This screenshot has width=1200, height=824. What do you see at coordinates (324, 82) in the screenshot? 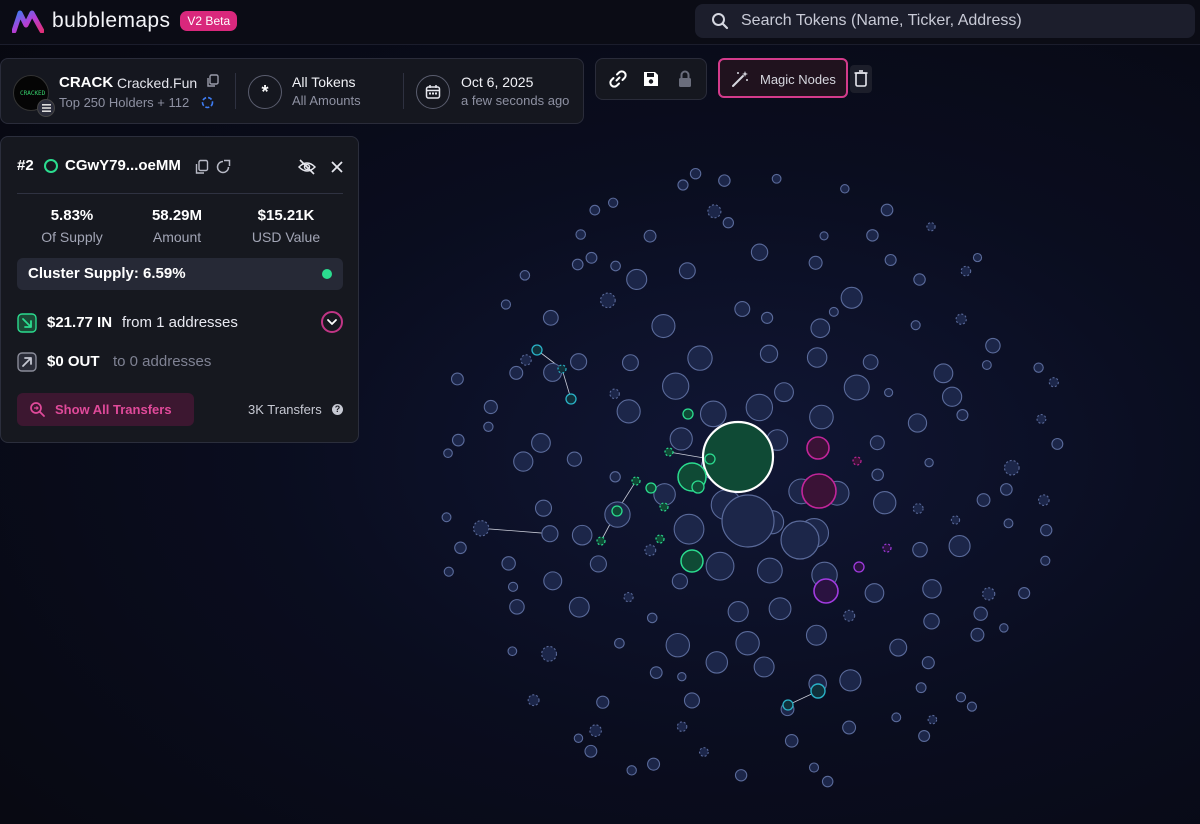
I see `filter-title: All Tokens` at bounding box center [324, 82].